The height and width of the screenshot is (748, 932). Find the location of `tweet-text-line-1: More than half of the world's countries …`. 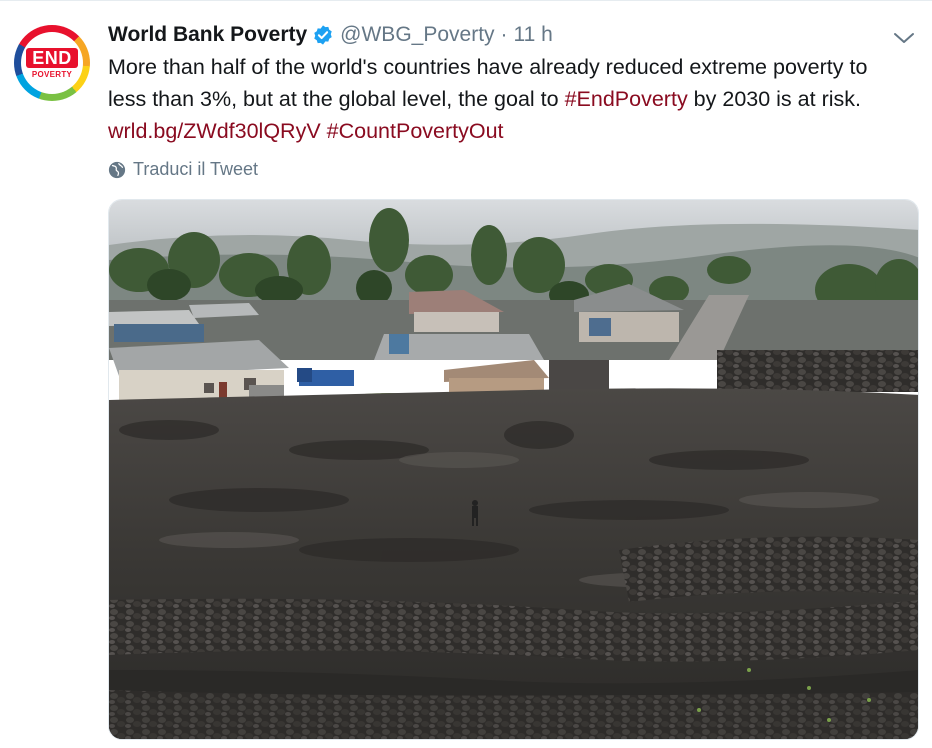

tweet-text-line-1: More than half of the world's countries … is located at coordinates (488, 67).